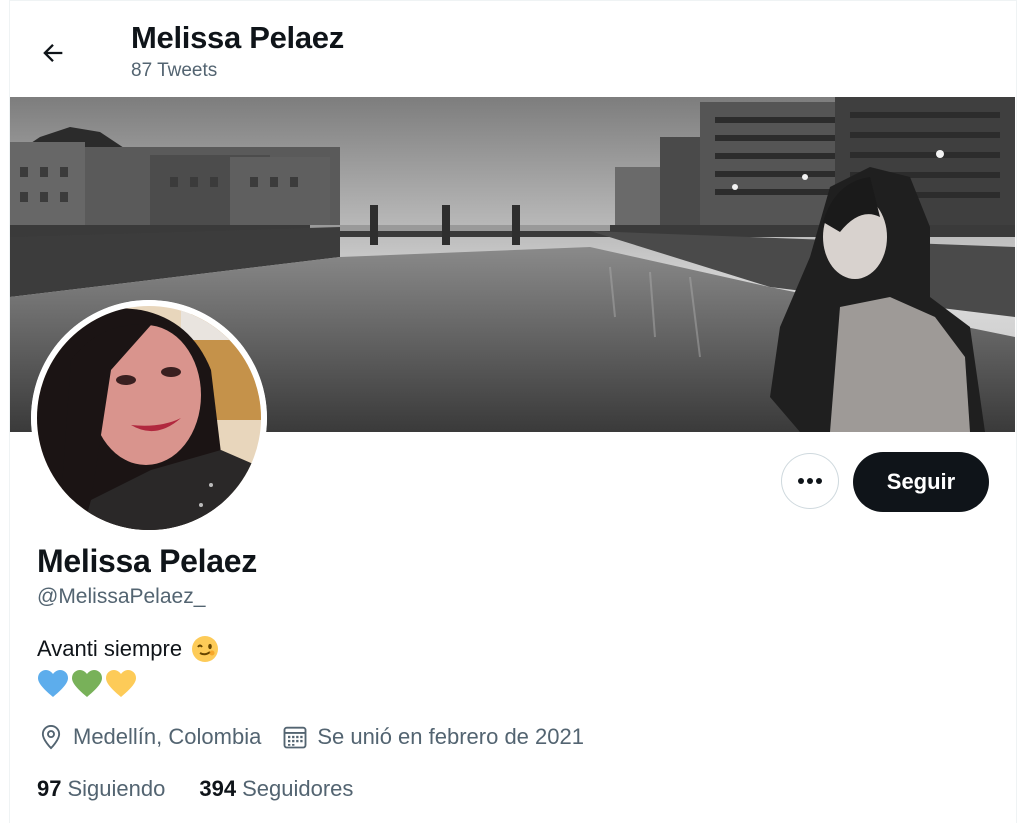 The image size is (1024, 823). I want to click on following-label: Siguiendo, so click(116, 788).